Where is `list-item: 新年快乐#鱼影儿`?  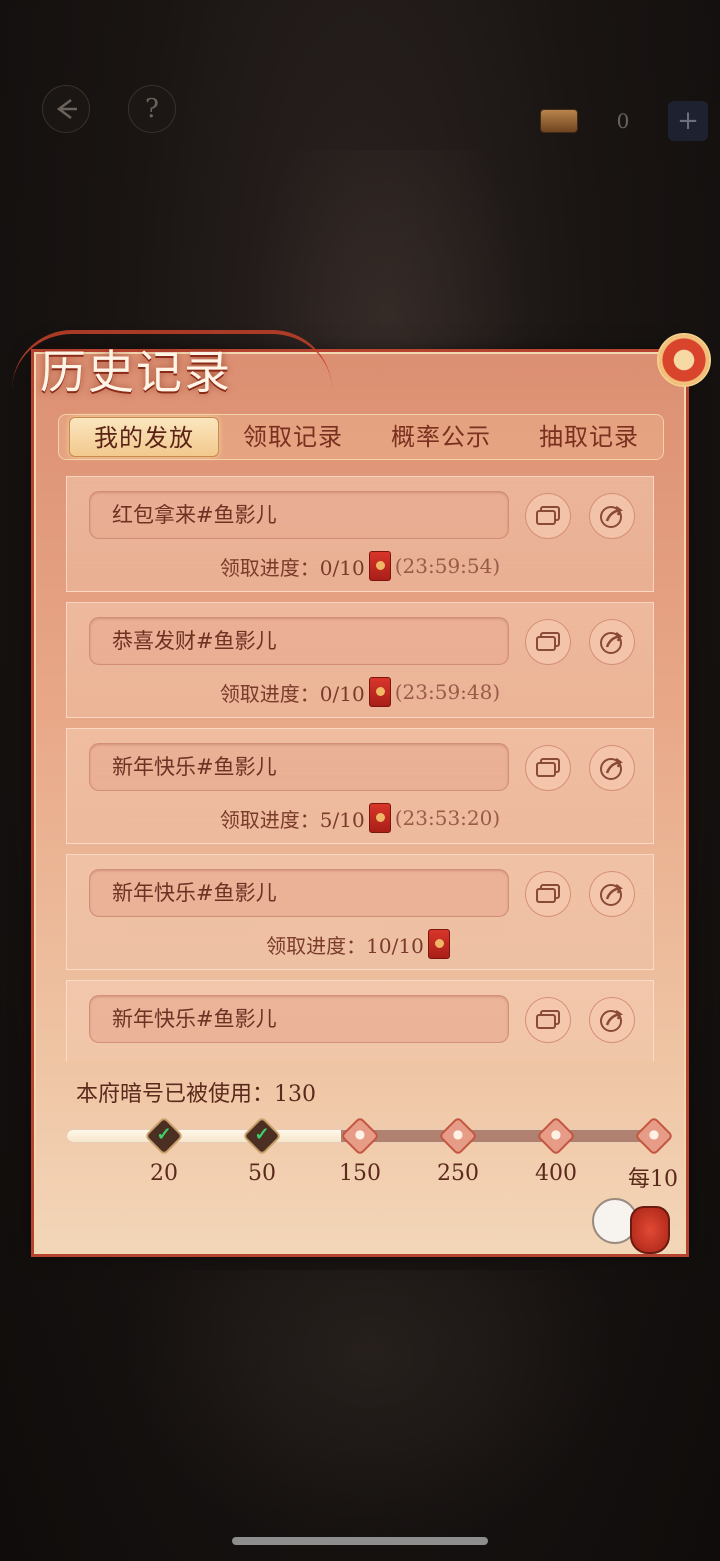
list-item: 新年快乐#鱼影儿 is located at coordinates (360, 1020).